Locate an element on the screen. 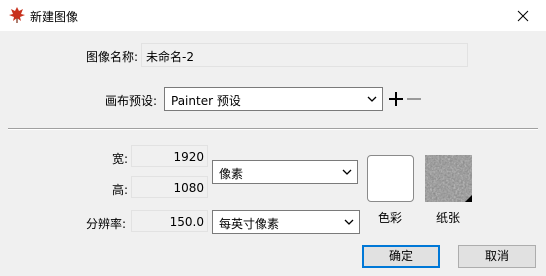 The image size is (546, 276). close-button is located at coordinates (523, 15).